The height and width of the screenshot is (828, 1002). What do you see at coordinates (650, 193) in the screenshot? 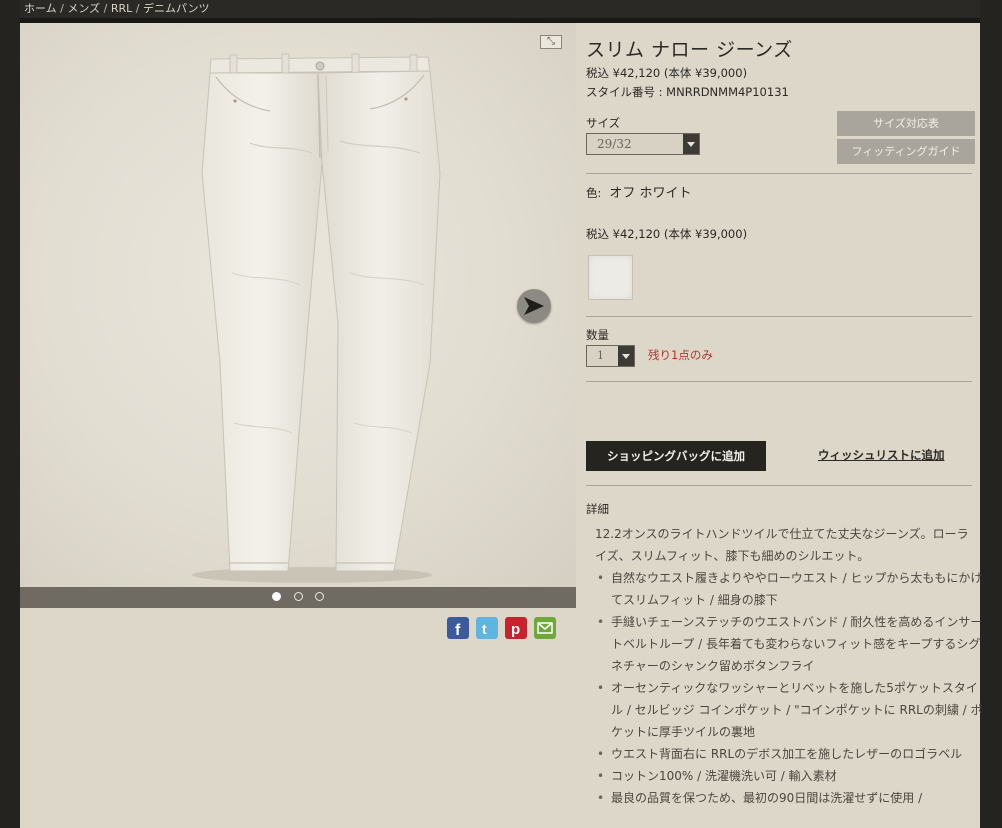
I see `color-name: オフ ホワイト` at bounding box center [650, 193].